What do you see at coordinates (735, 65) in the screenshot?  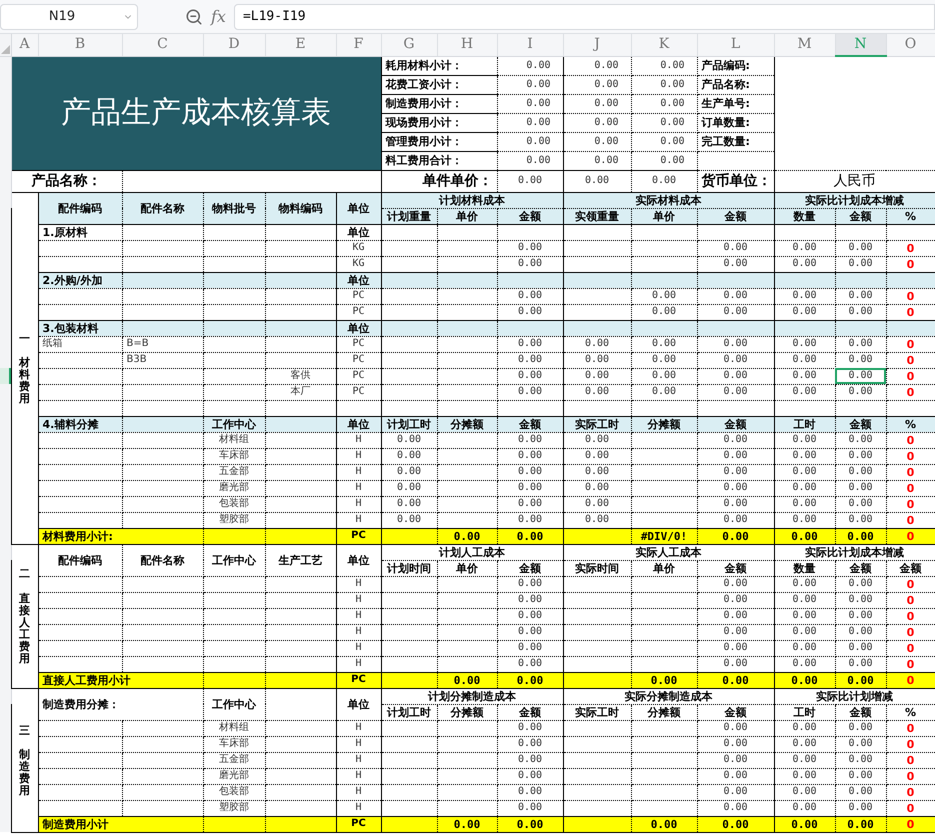 I see `info-label: 产品编码:` at bounding box center [735, 65].